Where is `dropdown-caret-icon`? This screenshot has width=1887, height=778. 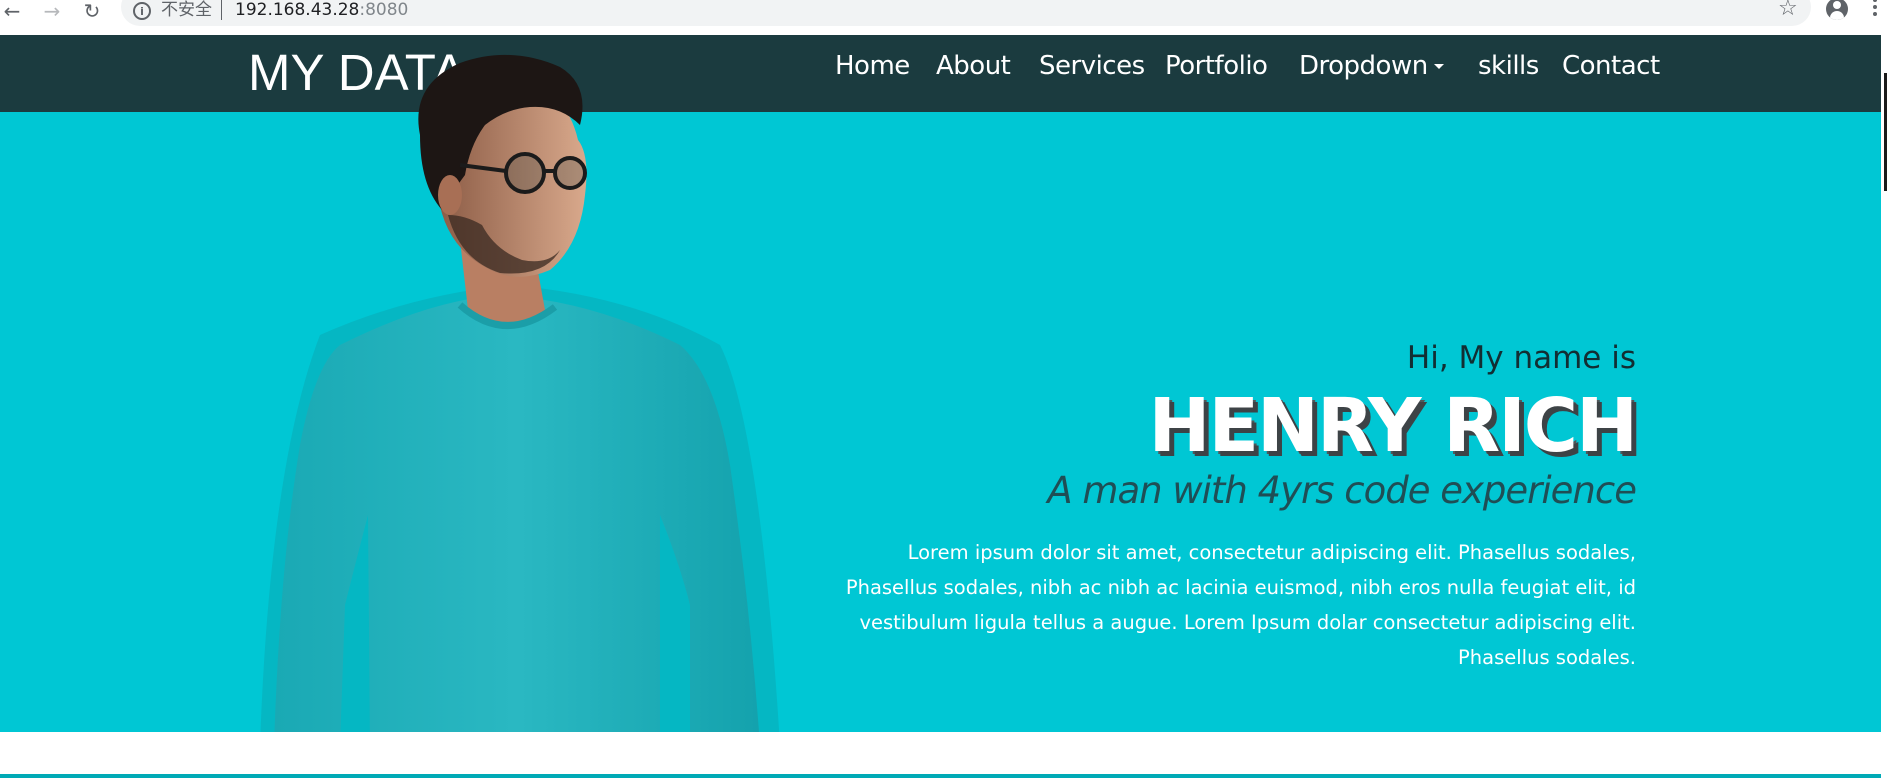
dropdown-caret-icon is located at coordinates (1438, 66).